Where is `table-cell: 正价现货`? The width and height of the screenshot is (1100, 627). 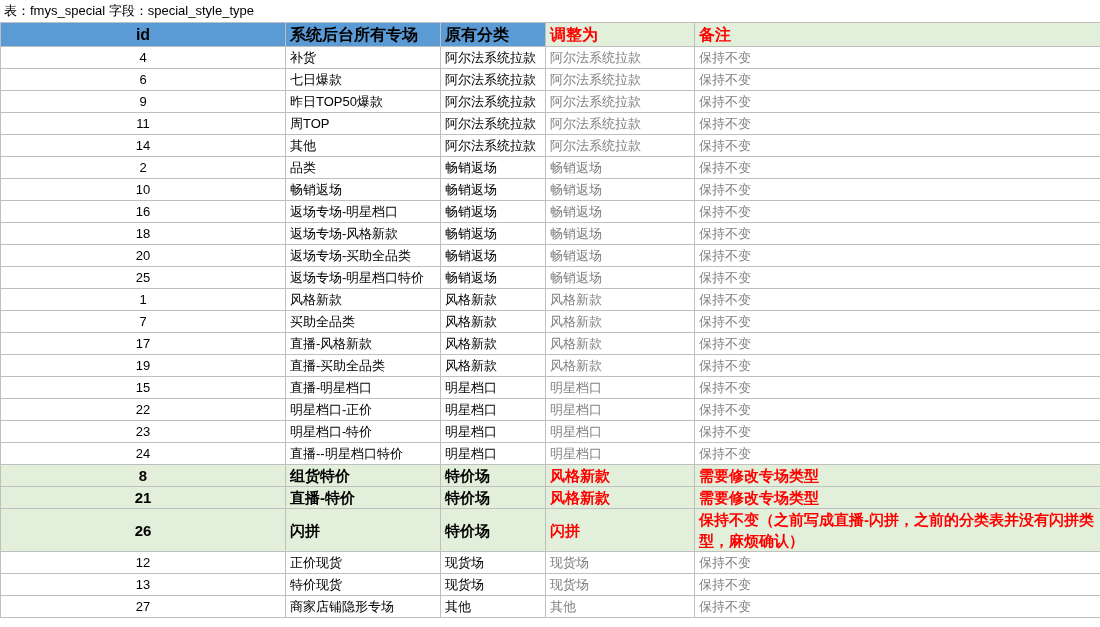 table-cell: 正价现货 is located at coordinates (363, 562).